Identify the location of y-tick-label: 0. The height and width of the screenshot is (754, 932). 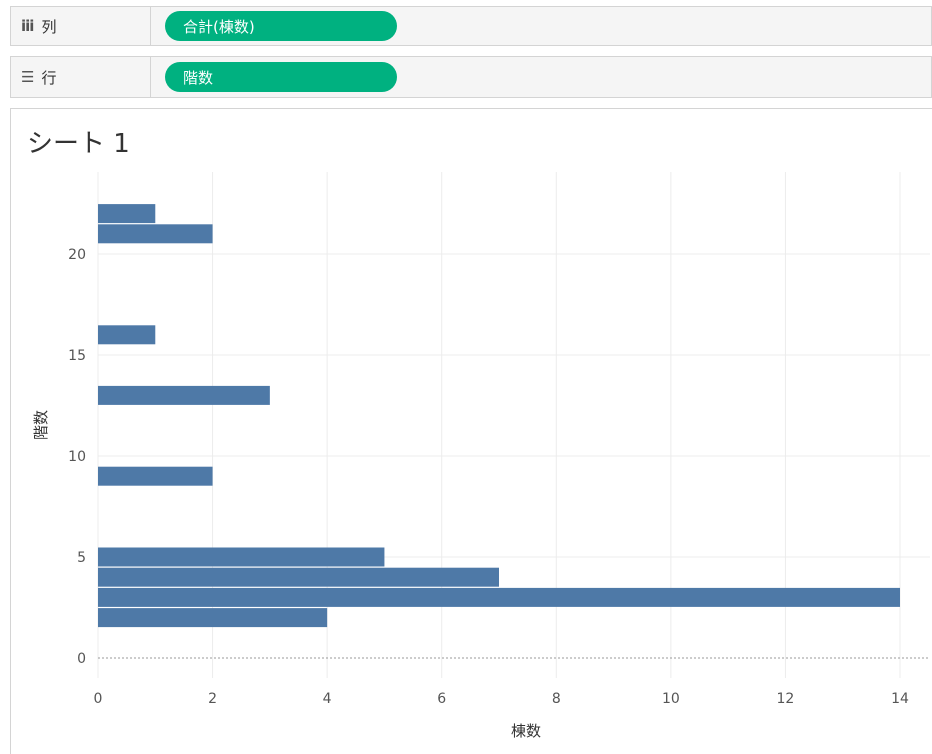
(81, 659).